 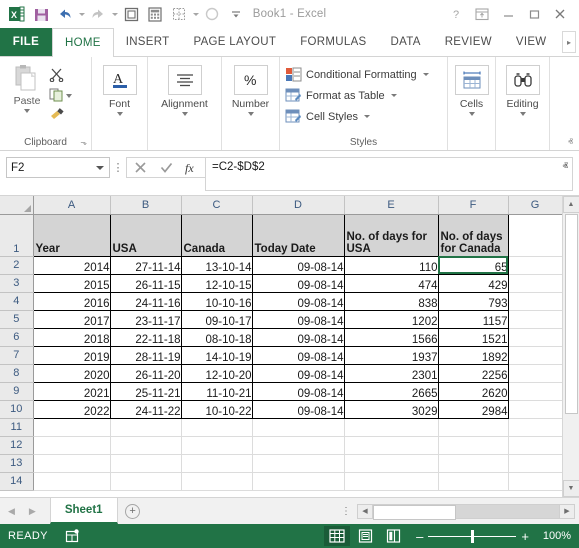 What do you see at coordinates (17, 319) in the screenshot?
I see `row-header-5: 5` at bounding box center [17, 319].